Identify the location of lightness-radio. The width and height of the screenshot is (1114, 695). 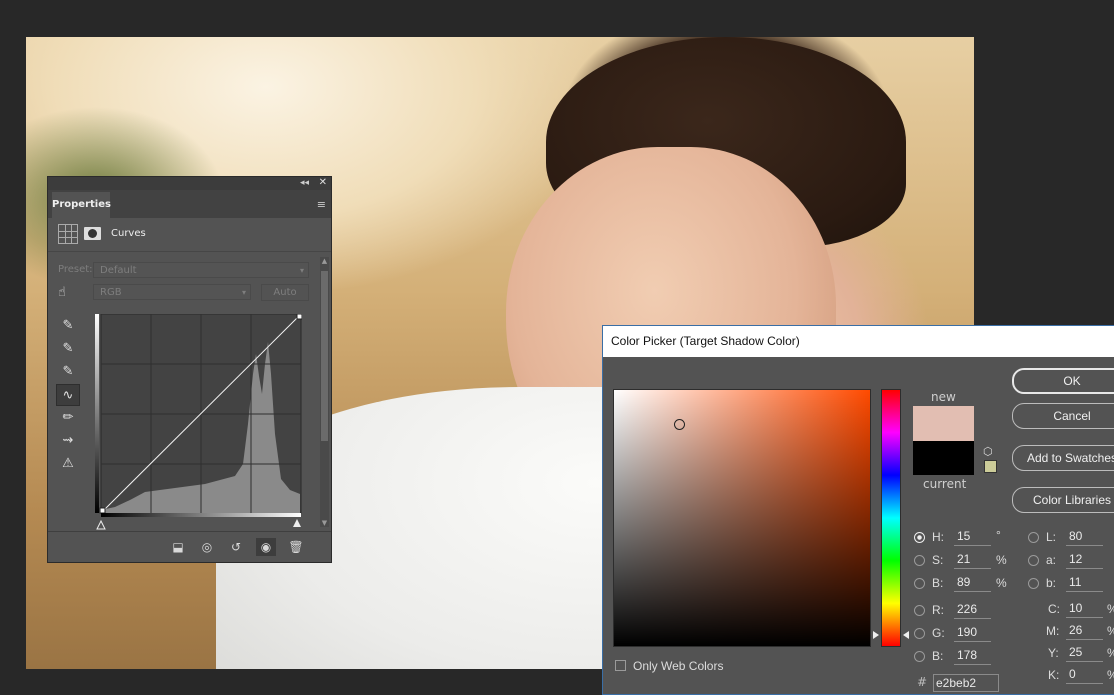
(1033, 537).